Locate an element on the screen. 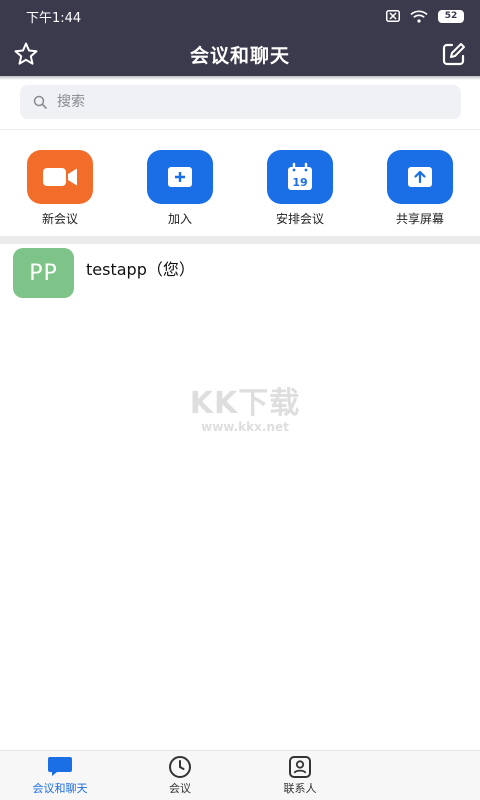 This screenshot has width=480, height=800. header-bar: 会议和聊天 is located at coordinates (240, 54).